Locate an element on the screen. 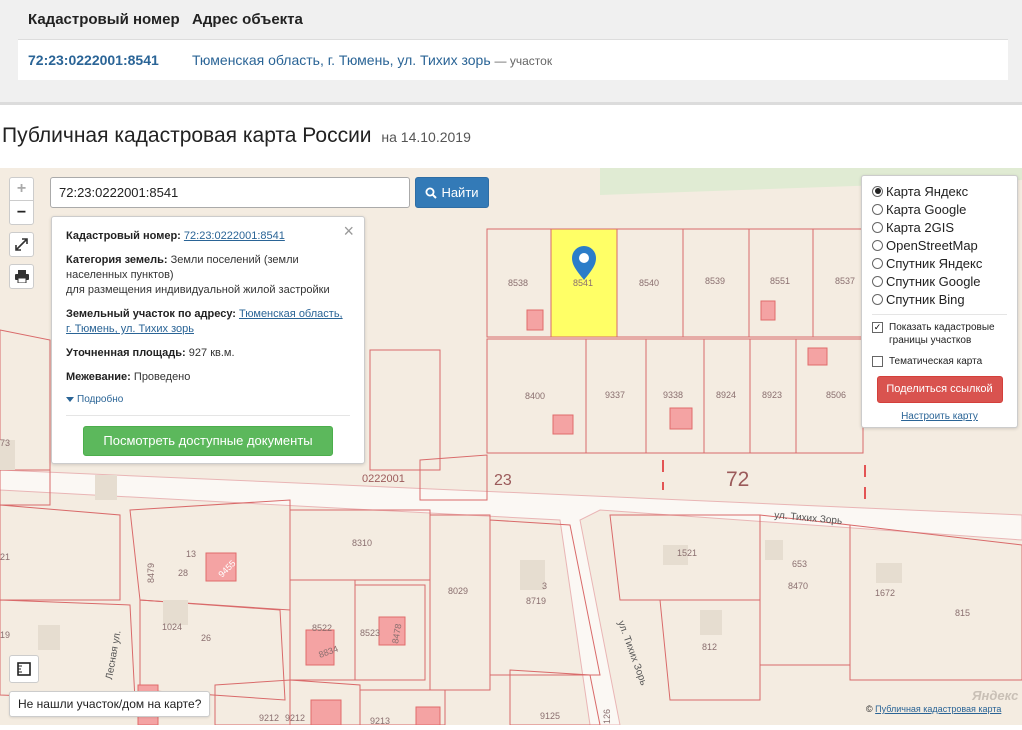 This screenshot has width=1022, height=730. layer-option-yandex: Карта Яндекс is located at coordinates (939, 191).